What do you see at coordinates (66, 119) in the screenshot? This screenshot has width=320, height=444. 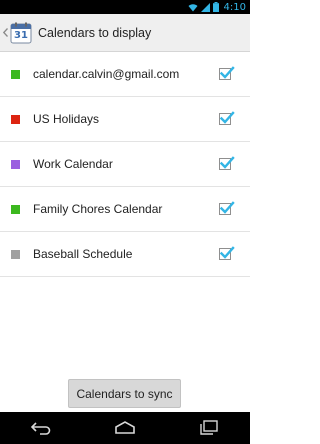 I see `calendar-label: US Holidays` at bounding box center [66, 119].